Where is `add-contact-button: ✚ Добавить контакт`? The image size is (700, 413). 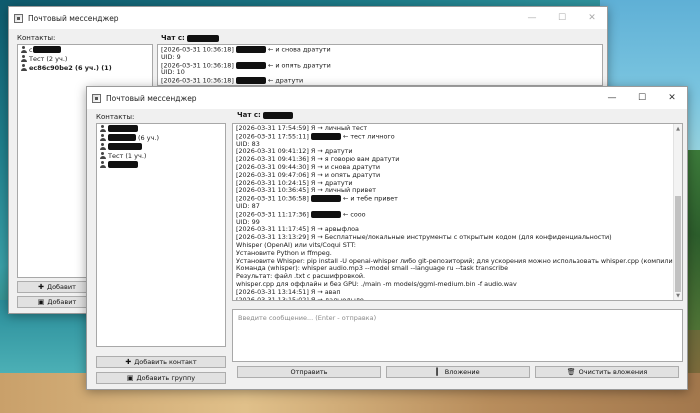 add-contact-button: ✚ Добавить контакт is located at coordinates (161, 362).